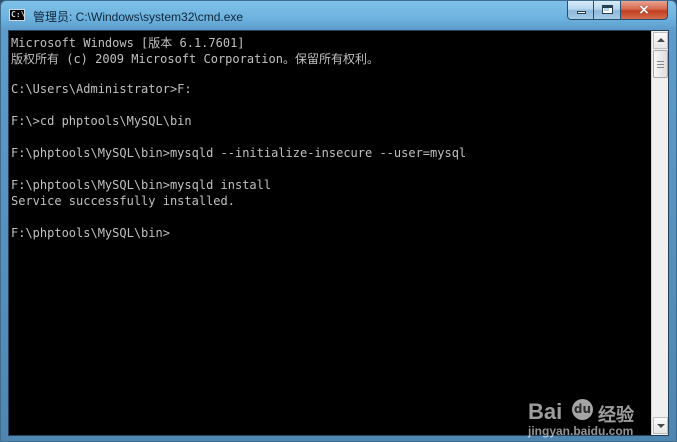 This screenshot has height=442, width=677. I want to click on console-line: C:\Users\Administrator>F:, so click(101, 89).